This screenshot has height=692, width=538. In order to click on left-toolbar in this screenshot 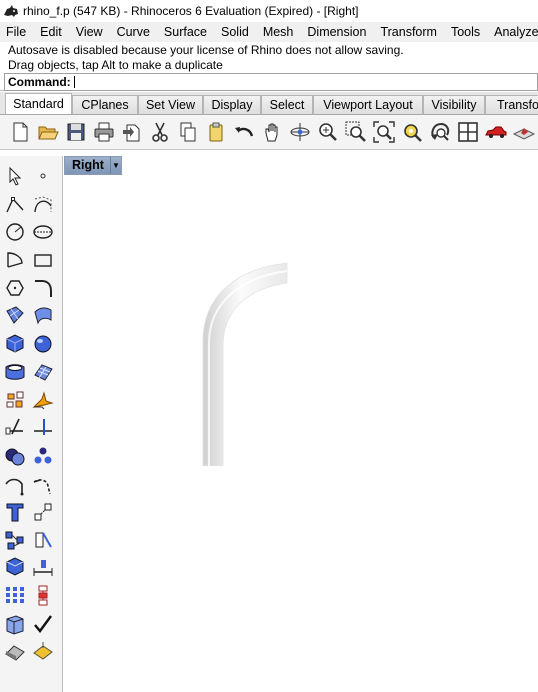, I will do `click(31, 424)`.